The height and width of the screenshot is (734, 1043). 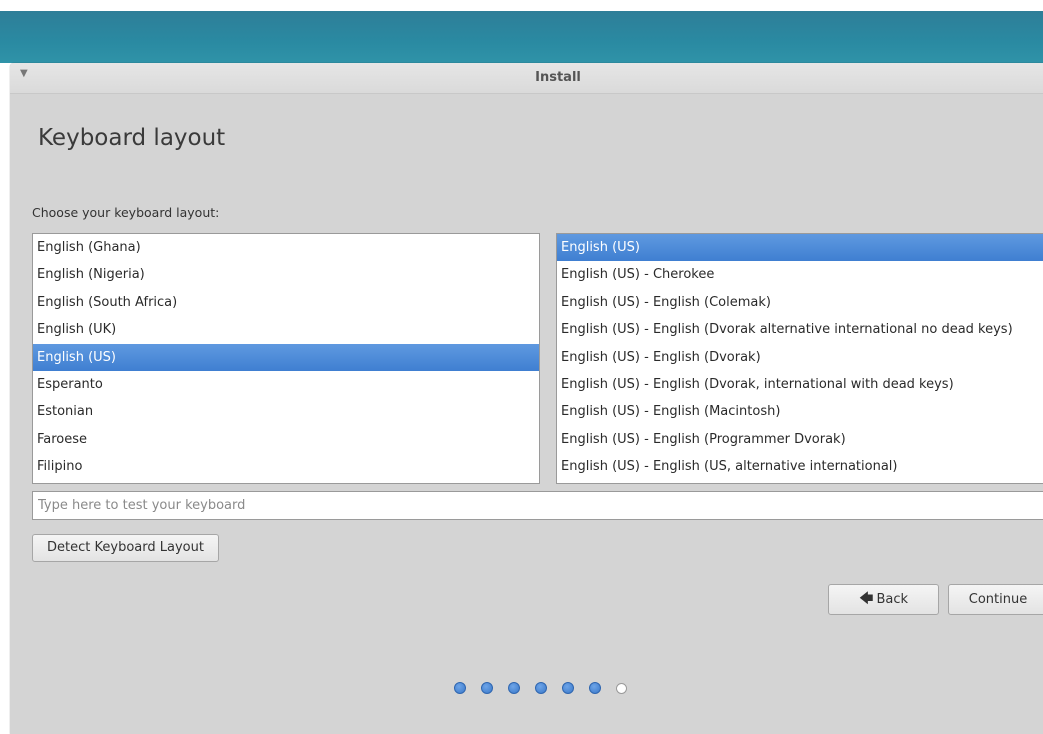 What do you see at coordinates (286, 302) in the screenshot?
I see `layout-list-item: English (South Africa)` at bounding box center [286, 302].